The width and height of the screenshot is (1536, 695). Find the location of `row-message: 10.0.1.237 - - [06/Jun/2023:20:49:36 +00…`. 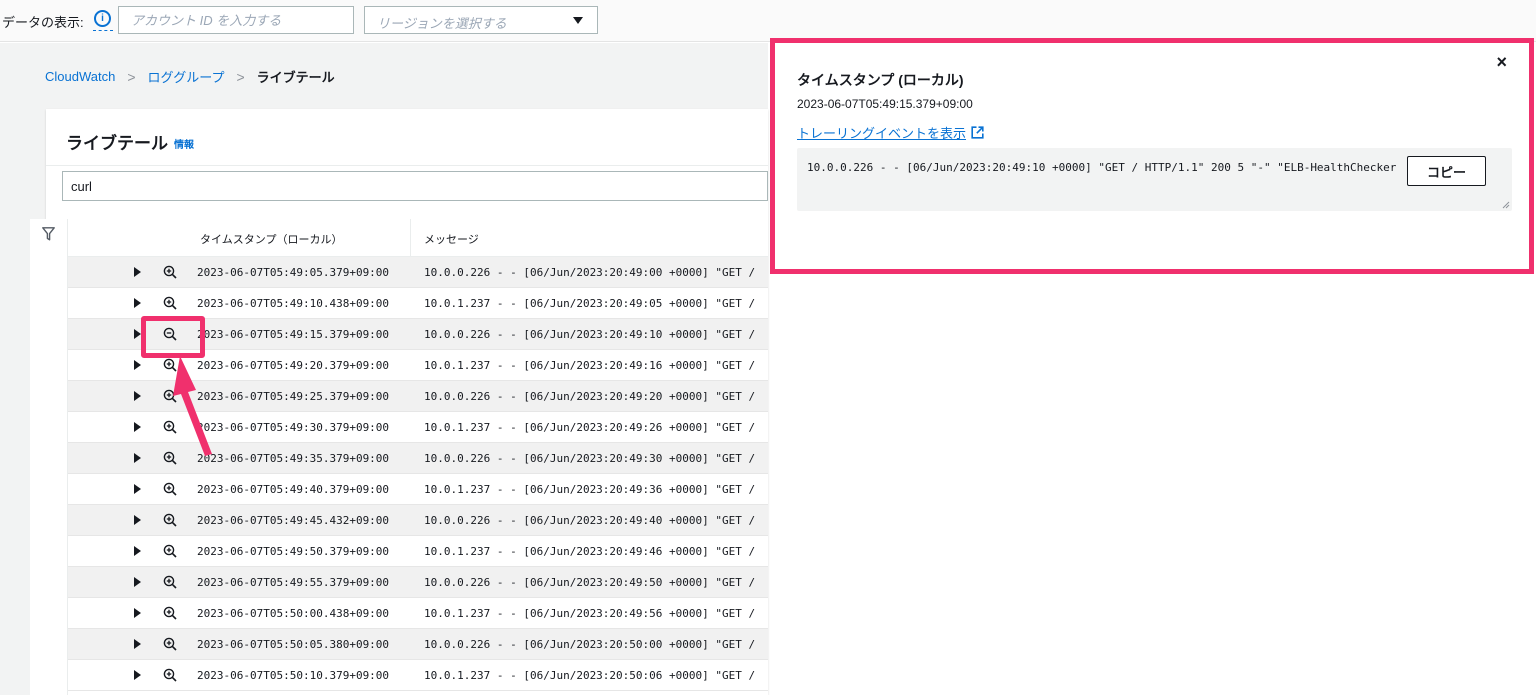

row-message: 10.0.1.237 - - [06/Jun/2023:20:49:36 +00… is located at coordinates (590, 489).